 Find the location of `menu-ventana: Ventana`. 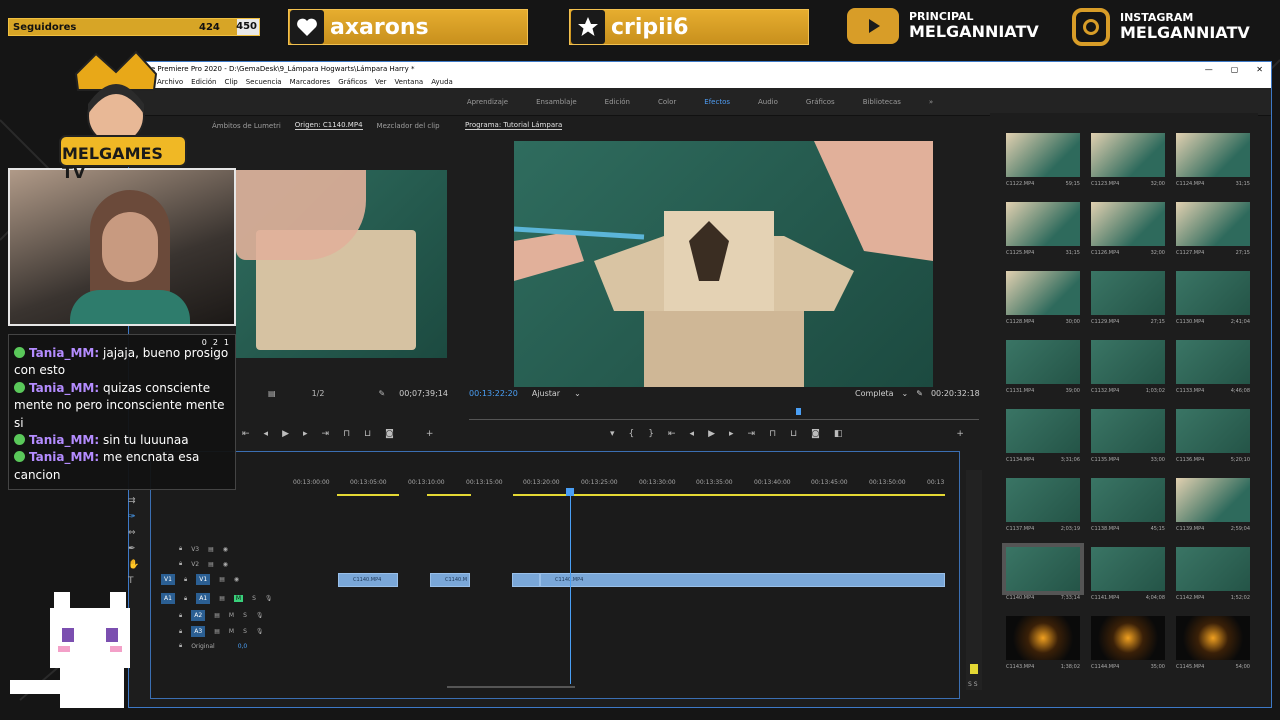

menu-ventana: Ventana is located at coordinates (408, 82).